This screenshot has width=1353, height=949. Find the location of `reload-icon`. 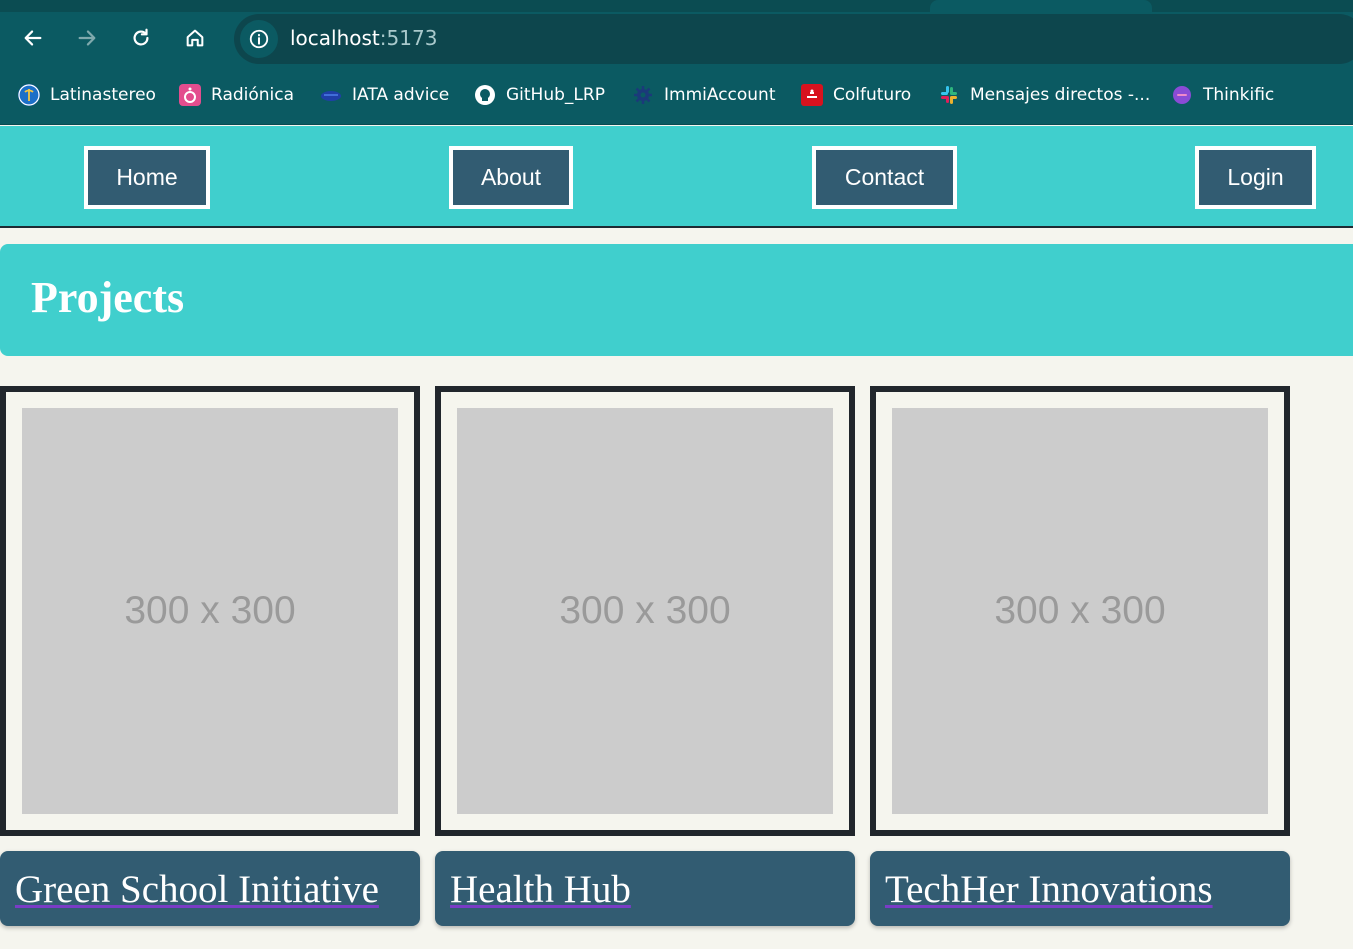

reload-icon is located at coordinates (141, 37).